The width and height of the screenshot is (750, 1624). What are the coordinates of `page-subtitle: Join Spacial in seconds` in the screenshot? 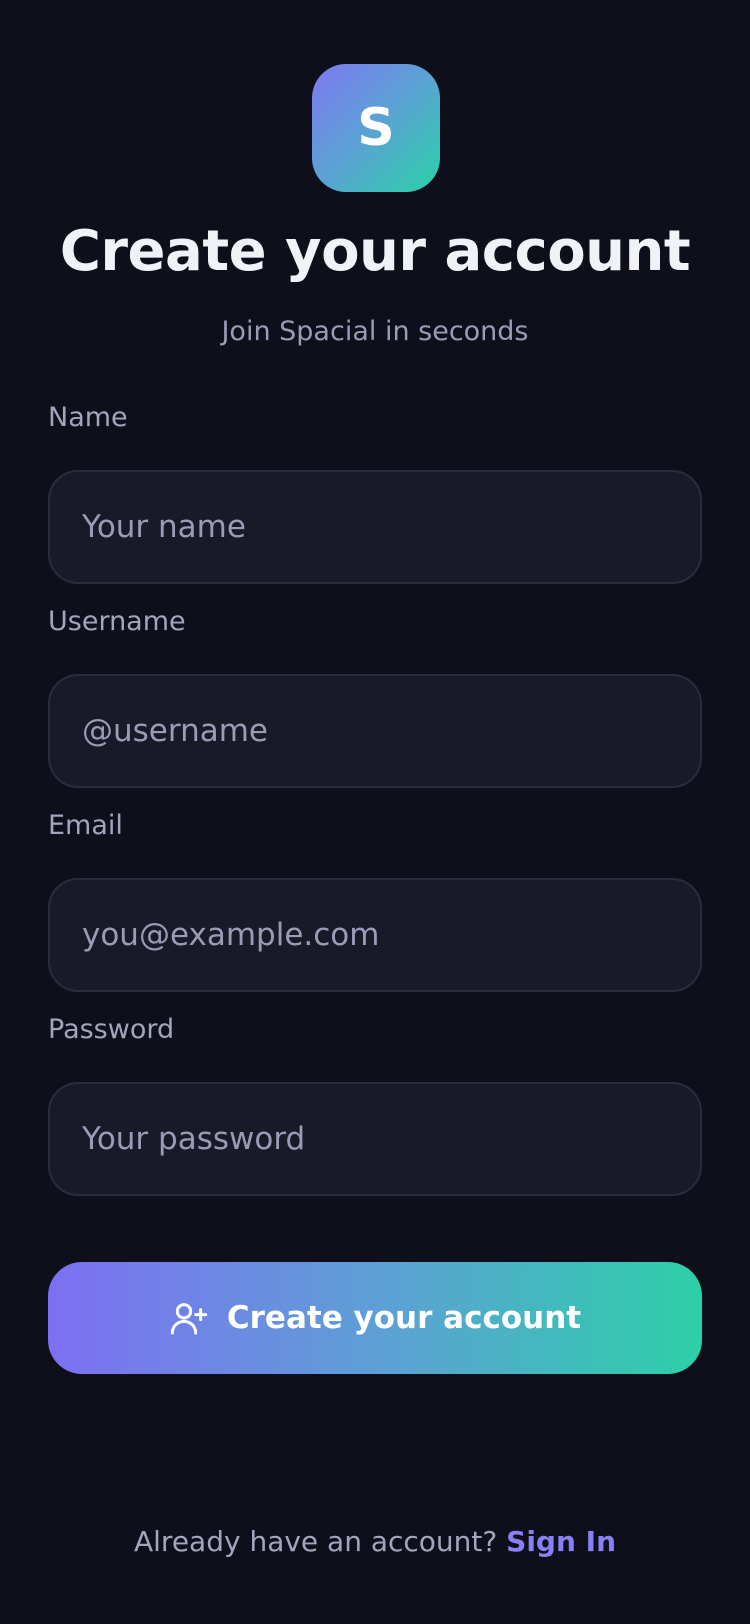 It's located at (375, 331).